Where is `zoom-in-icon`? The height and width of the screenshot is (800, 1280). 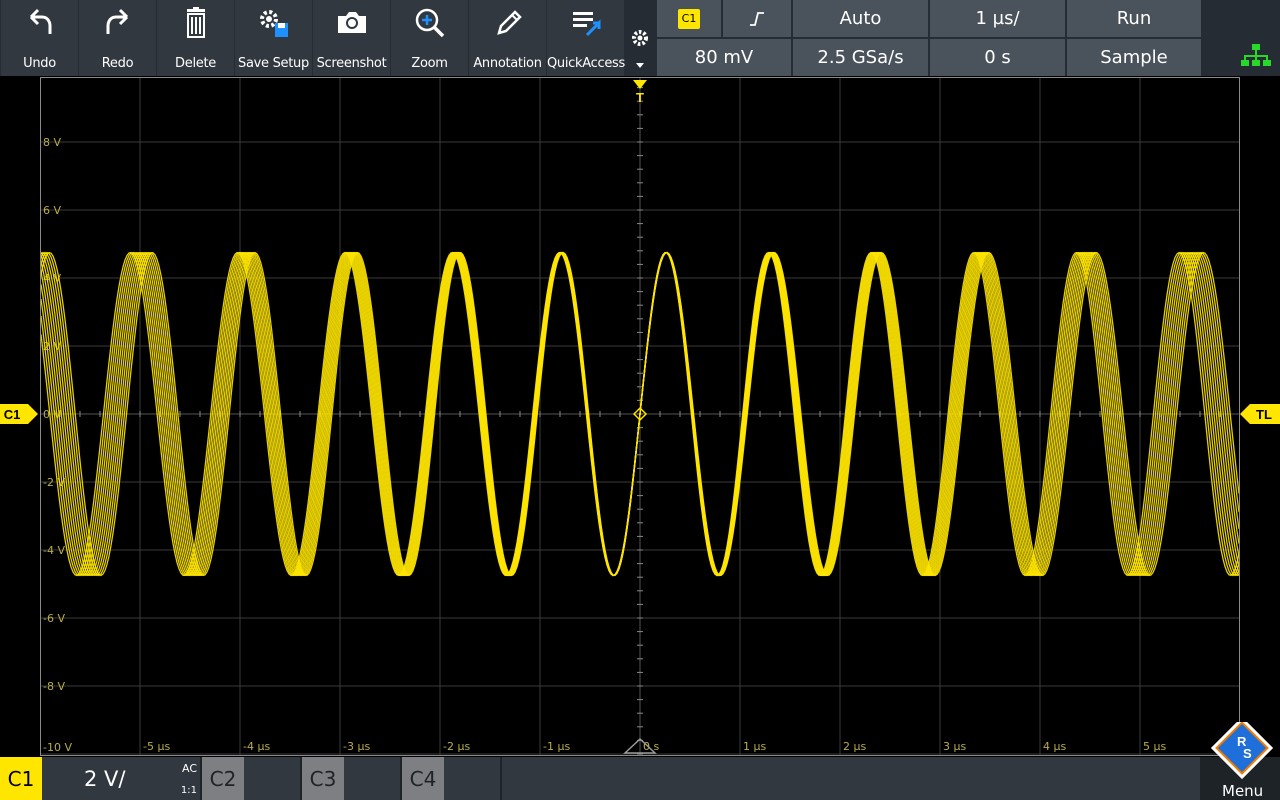 zoom-in-icon is located at coordinates (429, 23).